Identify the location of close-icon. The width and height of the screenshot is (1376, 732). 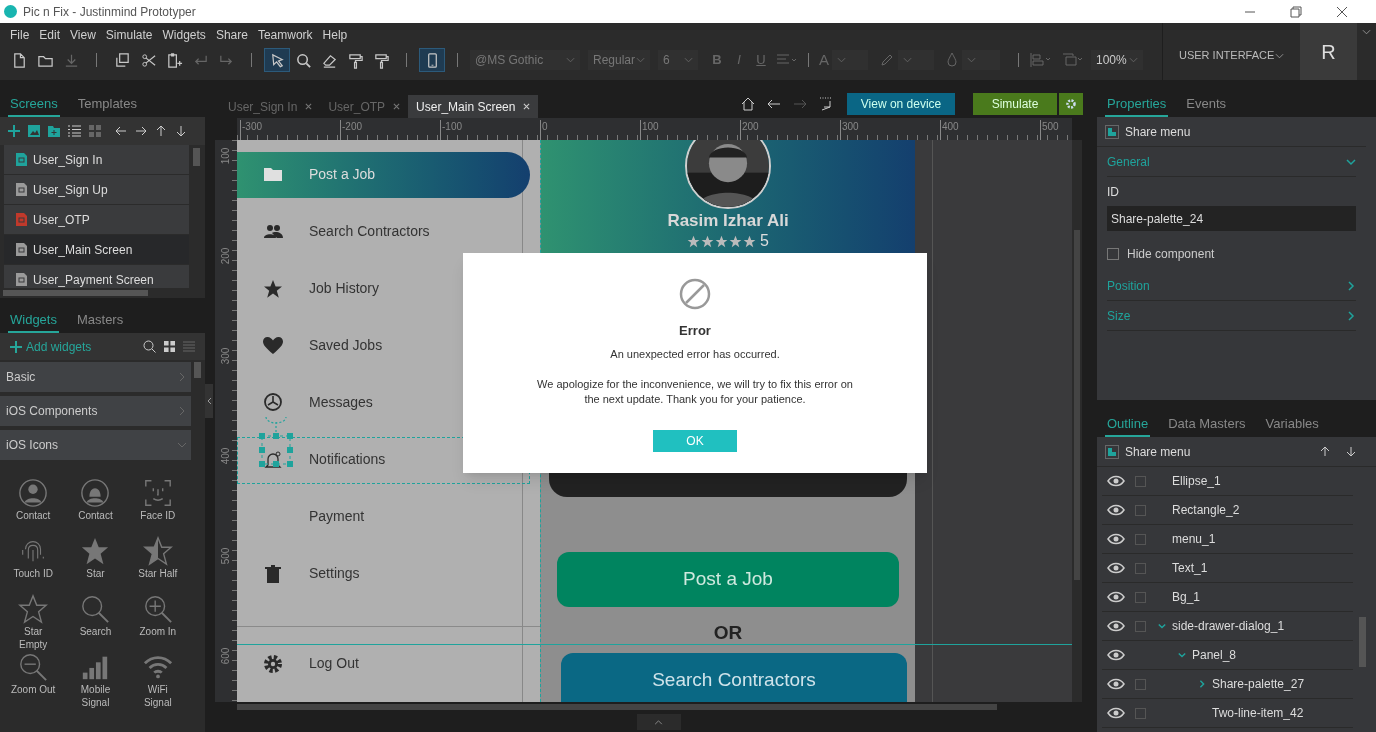
(1342, 11).